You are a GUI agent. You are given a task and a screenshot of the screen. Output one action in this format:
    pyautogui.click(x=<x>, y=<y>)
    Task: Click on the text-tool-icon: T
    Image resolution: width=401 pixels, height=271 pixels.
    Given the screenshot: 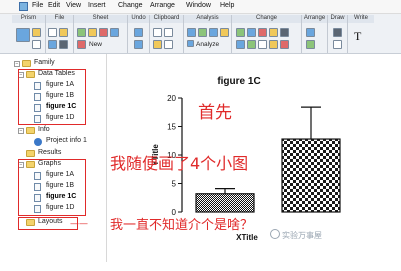 What is the action you would take?
    pyautogui.click(x=357, y=36)
    